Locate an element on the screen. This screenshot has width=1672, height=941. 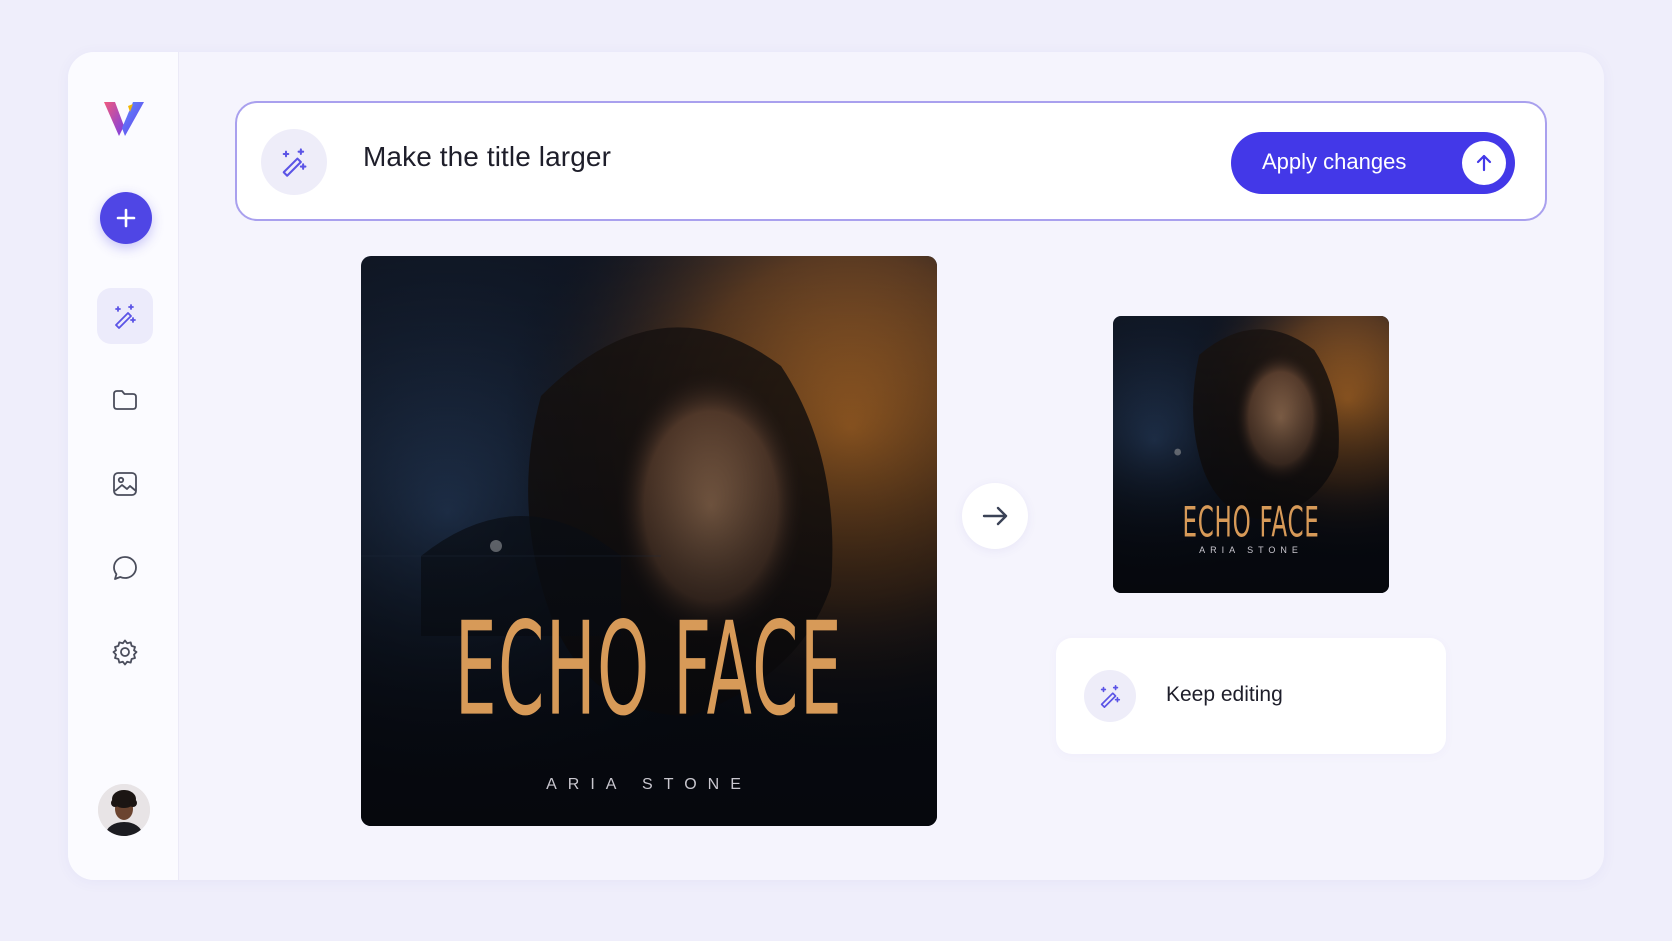
chat-bubble-icon is located at coordinates (125, 568).